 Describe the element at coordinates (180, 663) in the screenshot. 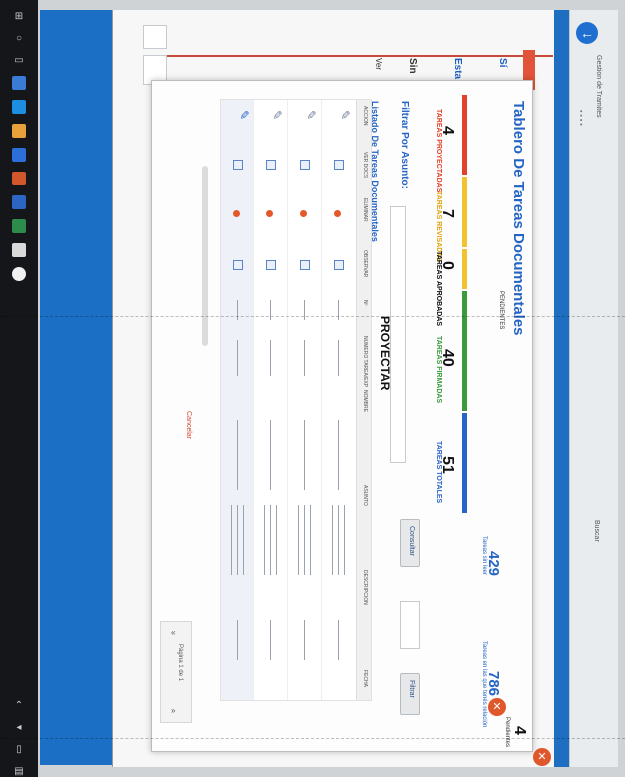

I see `pager-label: Página 1 de 1` at that location.